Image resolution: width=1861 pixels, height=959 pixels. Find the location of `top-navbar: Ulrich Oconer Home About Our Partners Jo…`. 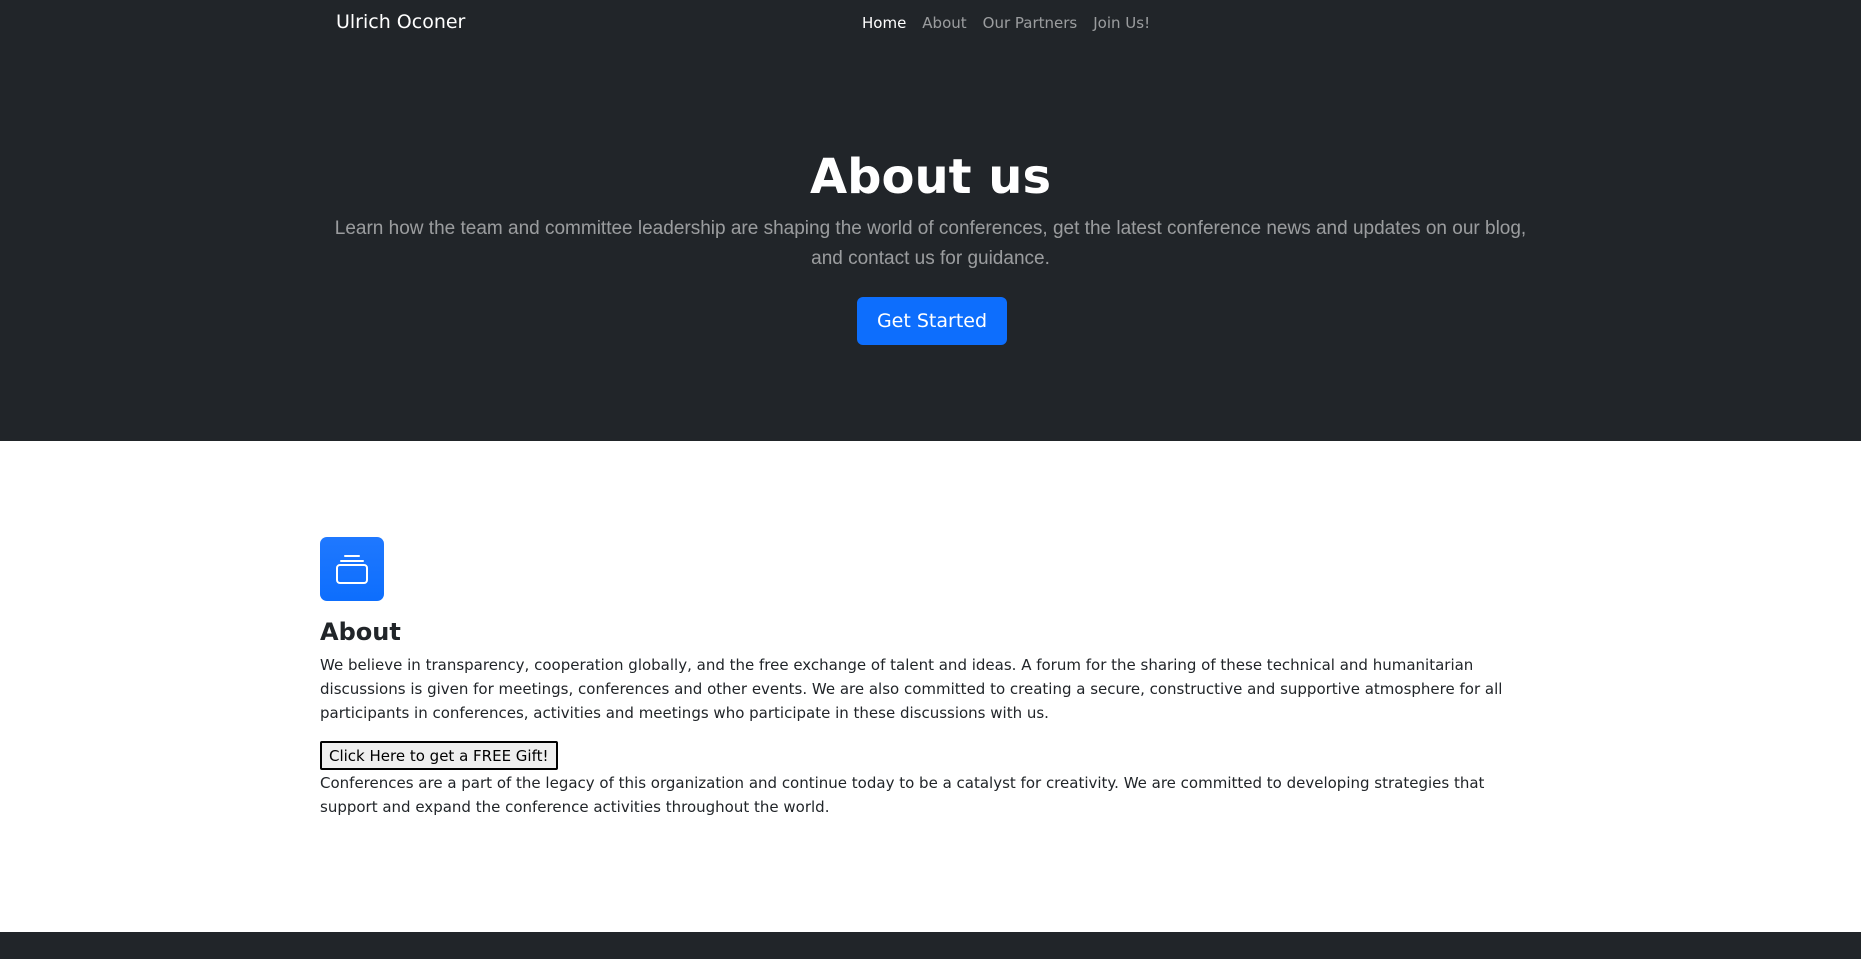

top-navbar: Ulrich Oconer Home About Our Partners Jo… is located at coordinates (930, 24).